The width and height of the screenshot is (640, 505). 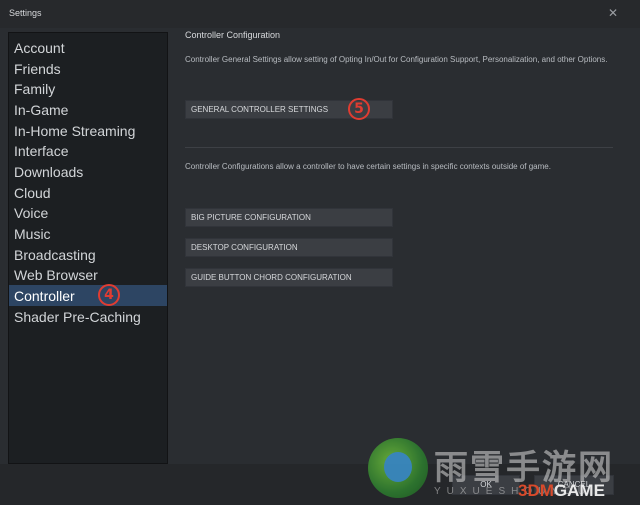 I want to click on sidebar-item-label: Controller, so click(x=44, y=296).